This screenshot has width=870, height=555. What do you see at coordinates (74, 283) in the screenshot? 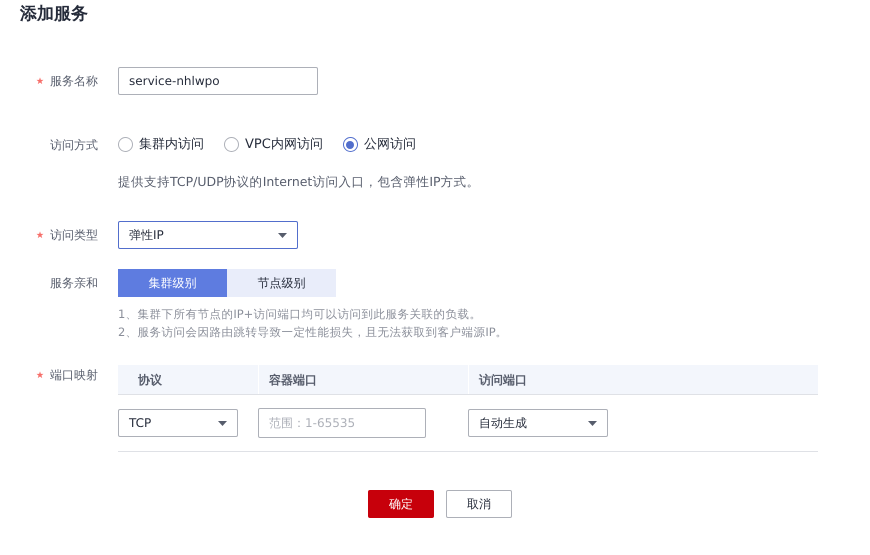
I see `field-label: 服务亲和` at bounding box center [74, 283].